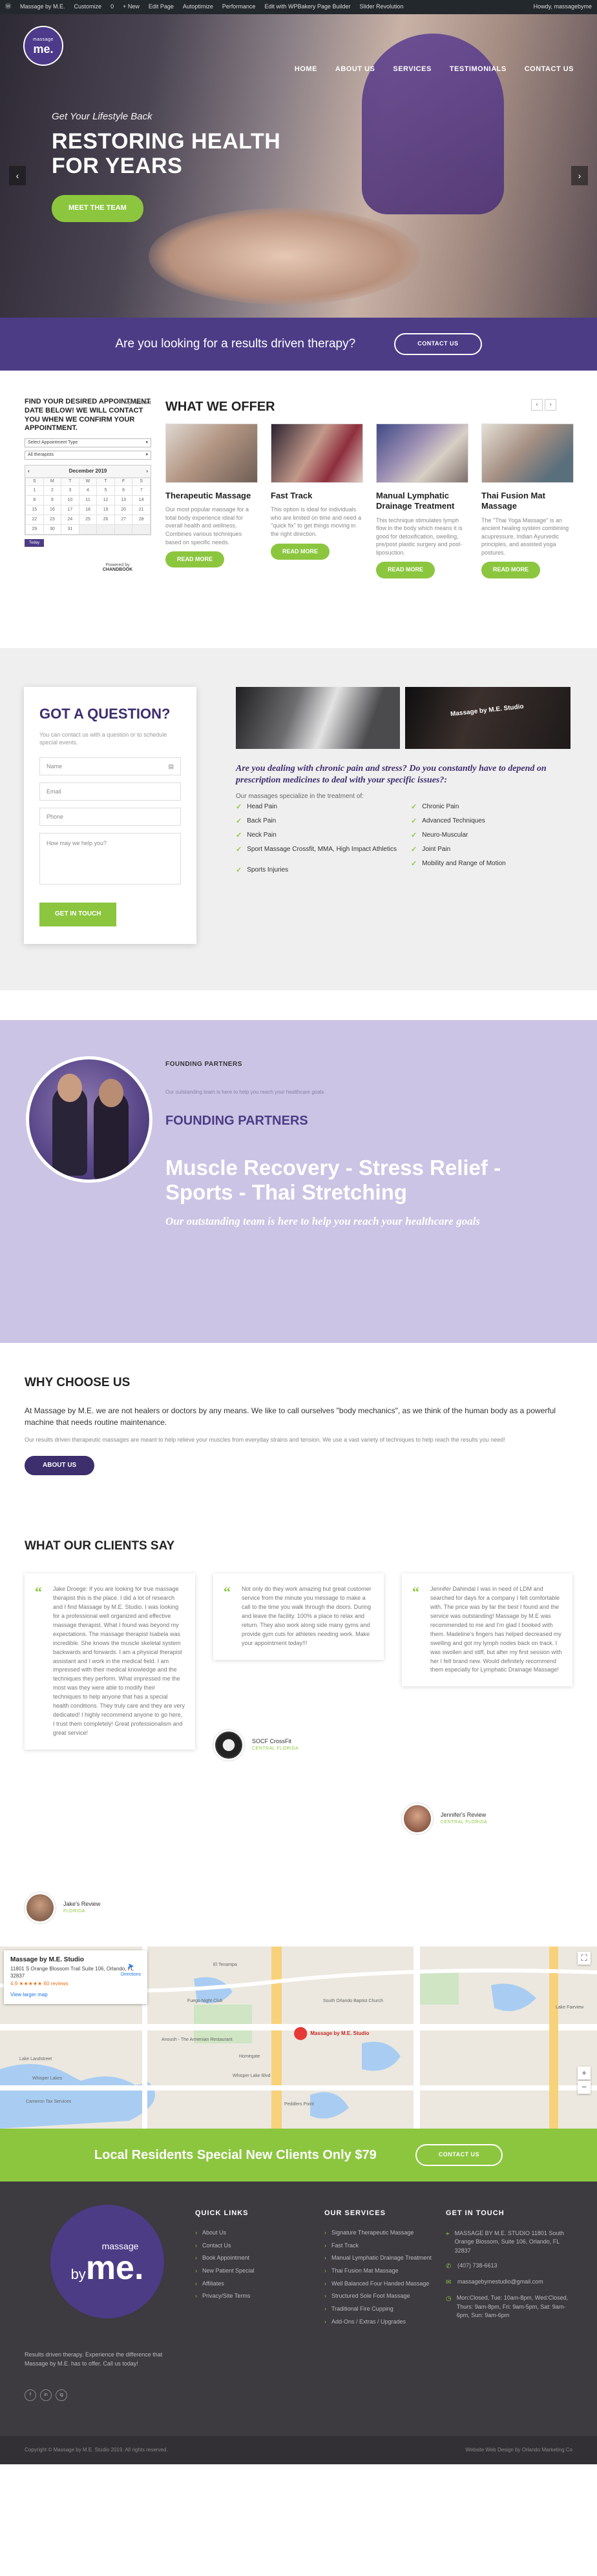  What do you see at coordinates (478, 70) in the screenshot?
I see `menu-item-testimonials: TESTIMONIALS` at bounding box center [478, 70].